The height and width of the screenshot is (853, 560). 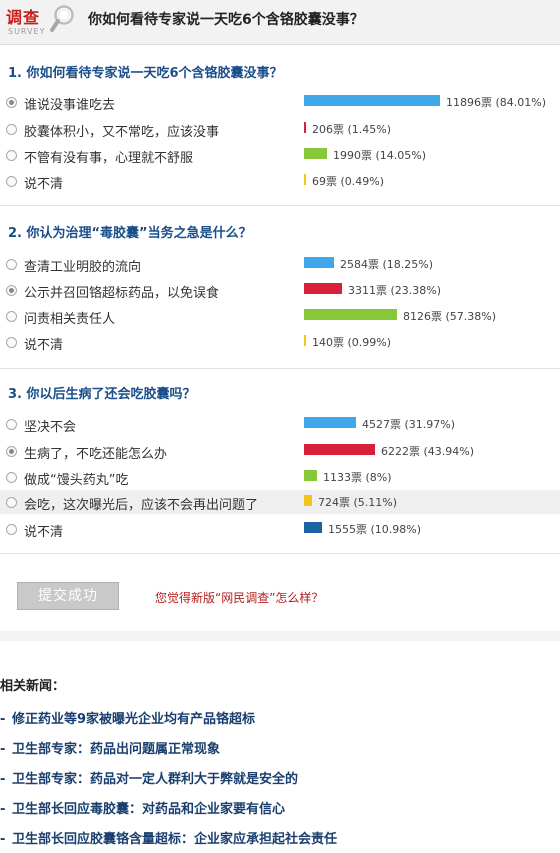 What do you see at coordinates (151, 426) in the screenshot?
I see `q3-option-1: 坚决不会` at bounding box center [151, 426].